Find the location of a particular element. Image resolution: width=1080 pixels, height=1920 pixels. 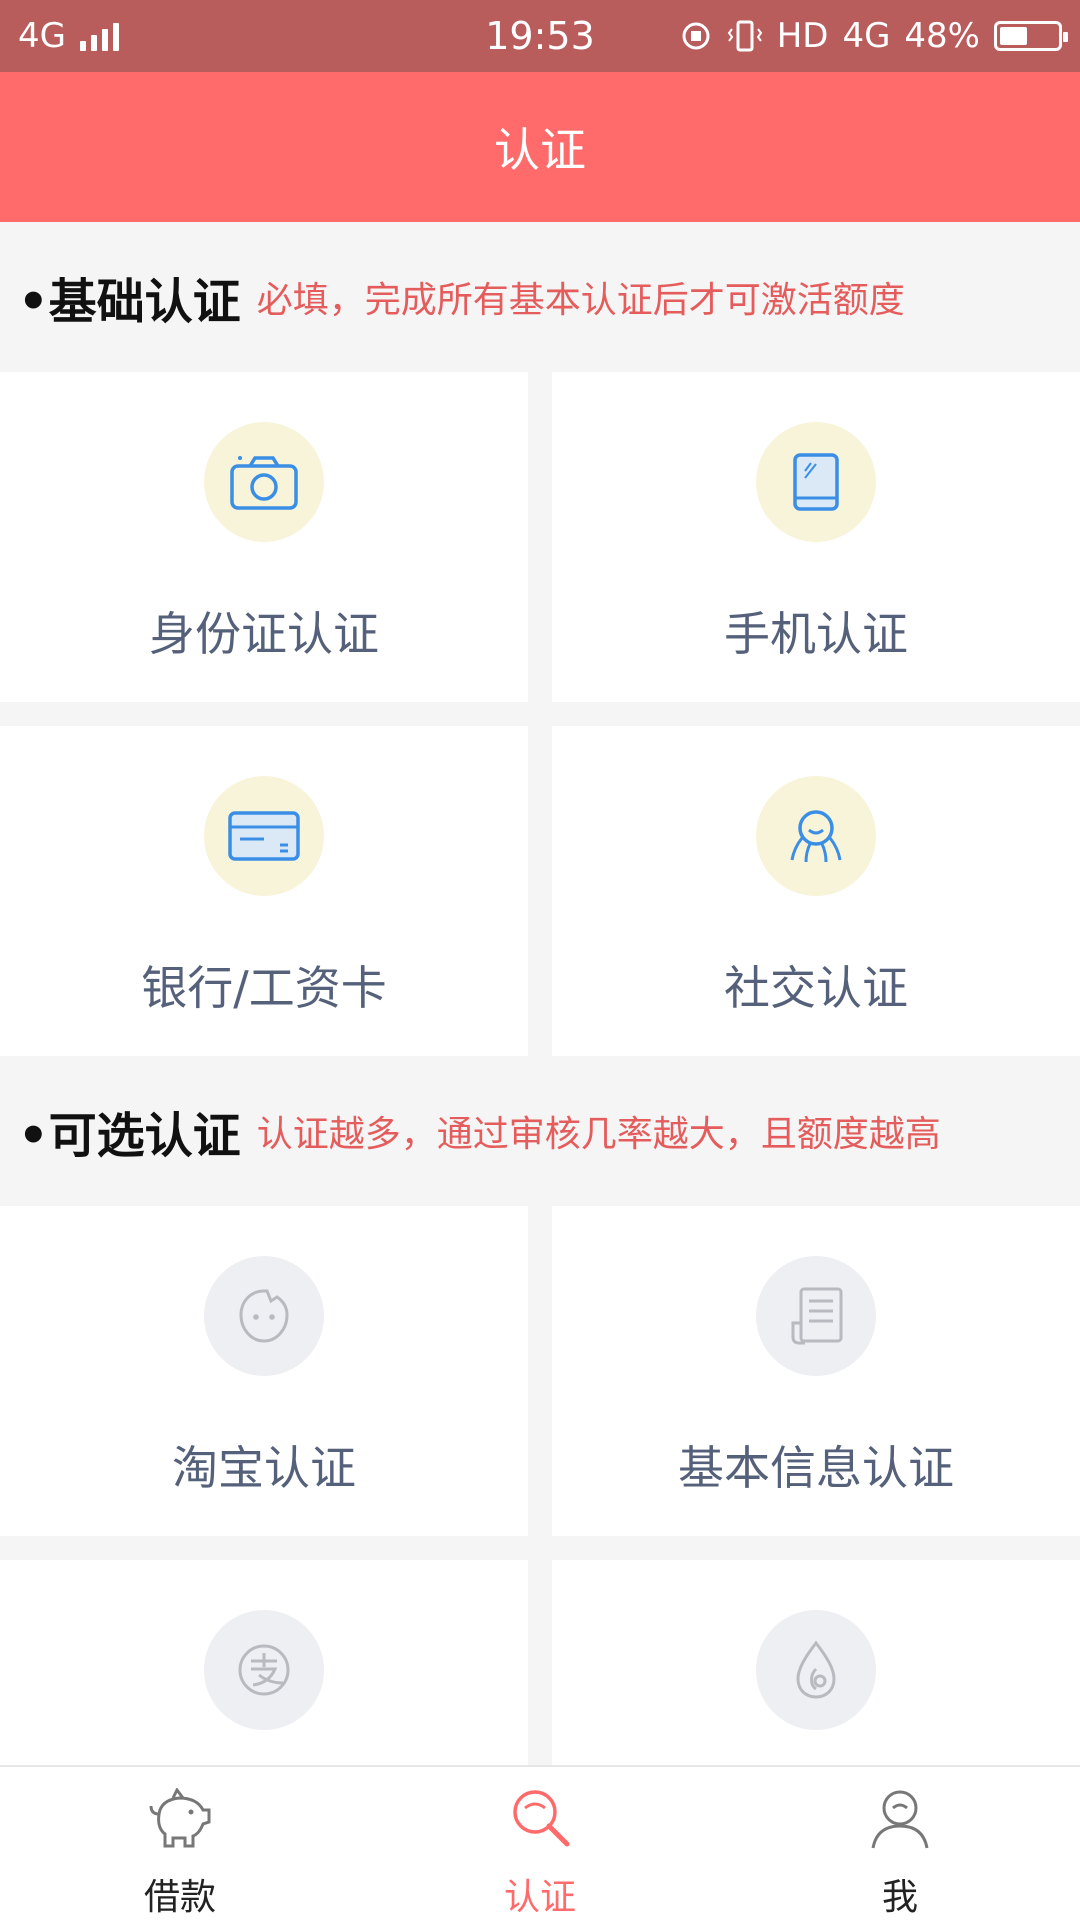

drop-icon is located at coordinates (816, 1670).